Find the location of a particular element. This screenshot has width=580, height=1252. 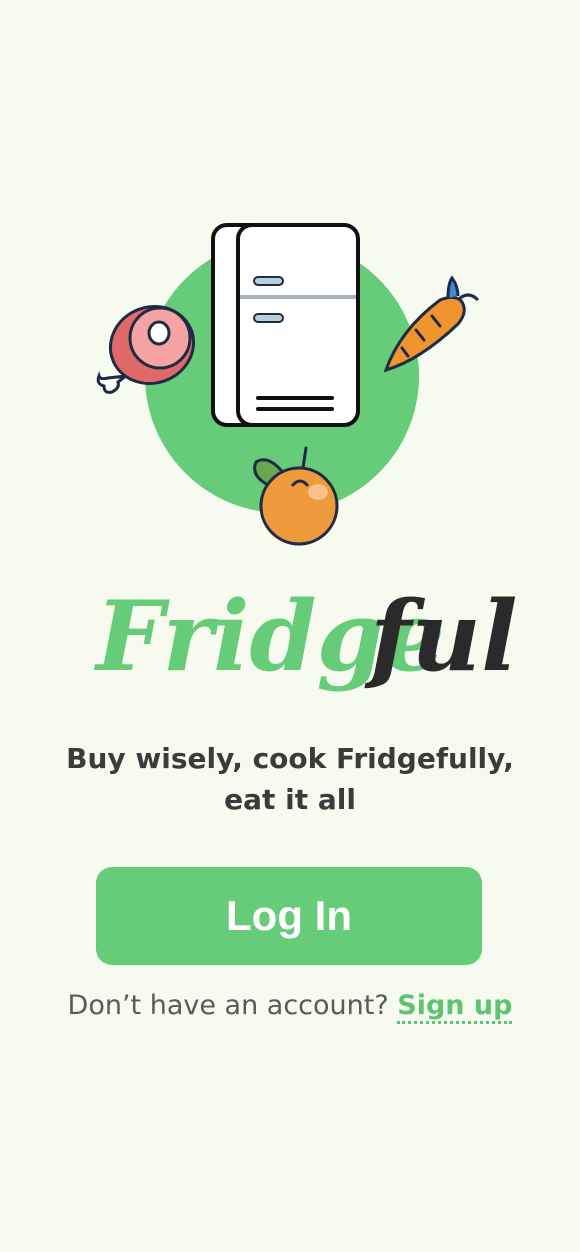

tagline-line-2: eat it all is located at coordinates (290, 799).